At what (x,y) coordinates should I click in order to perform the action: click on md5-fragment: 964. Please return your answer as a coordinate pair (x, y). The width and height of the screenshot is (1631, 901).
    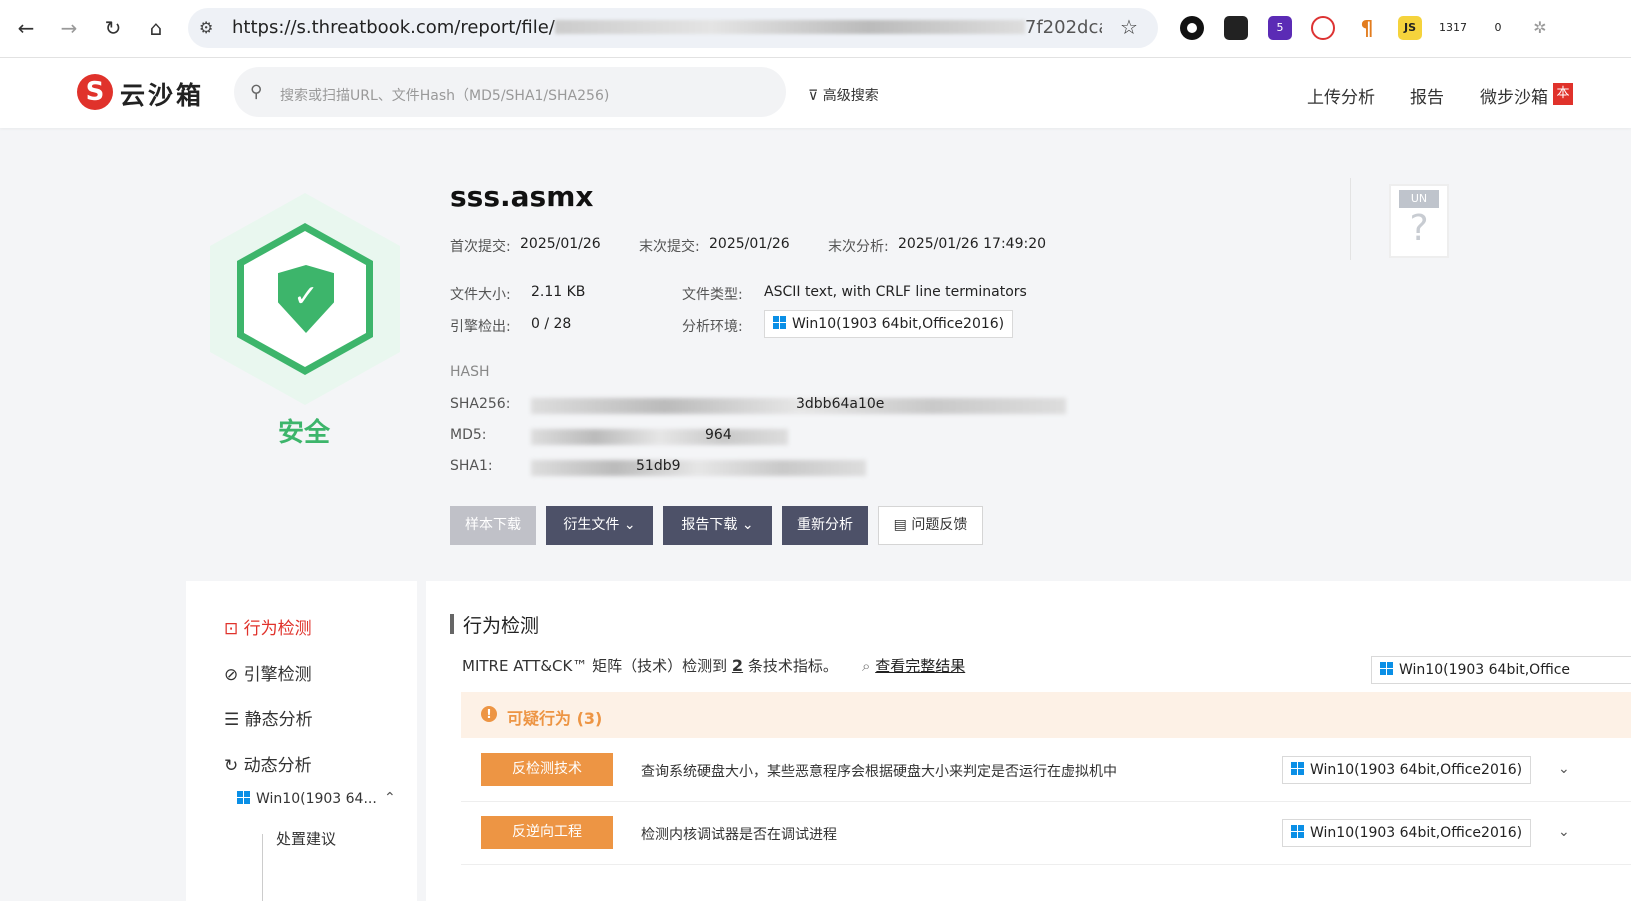
    Looking at the image, I should click on (718, 435).